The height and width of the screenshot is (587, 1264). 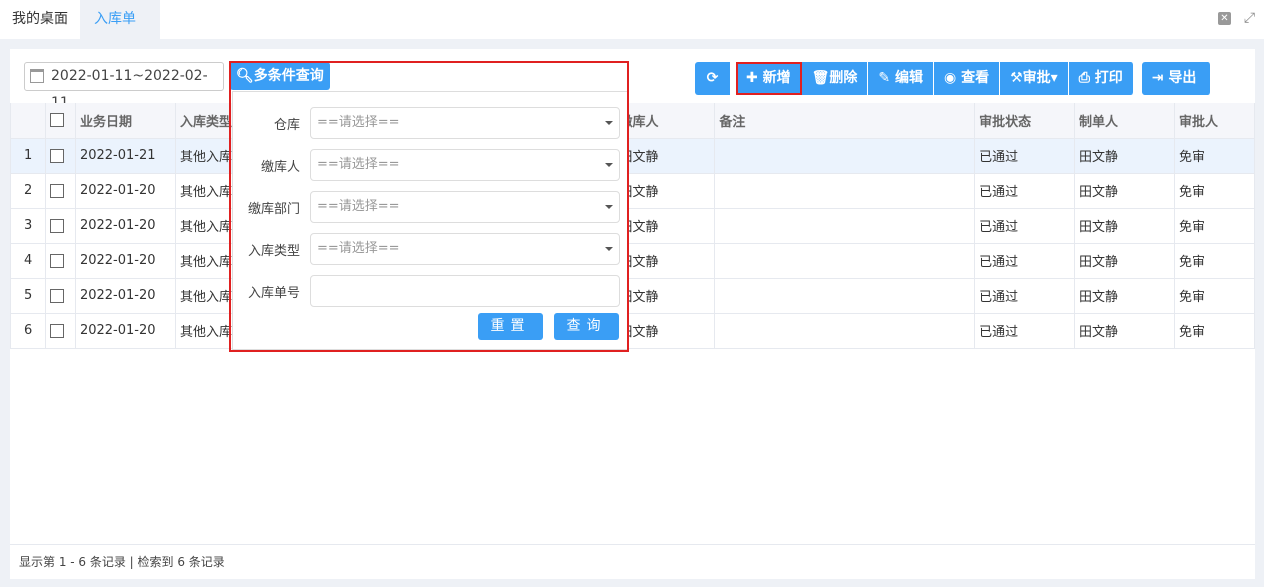 What do you see at coordinates (1224, 18) in the screenshot?
I see `close-all-icon: ✕` at bounding box center [1224, 18].